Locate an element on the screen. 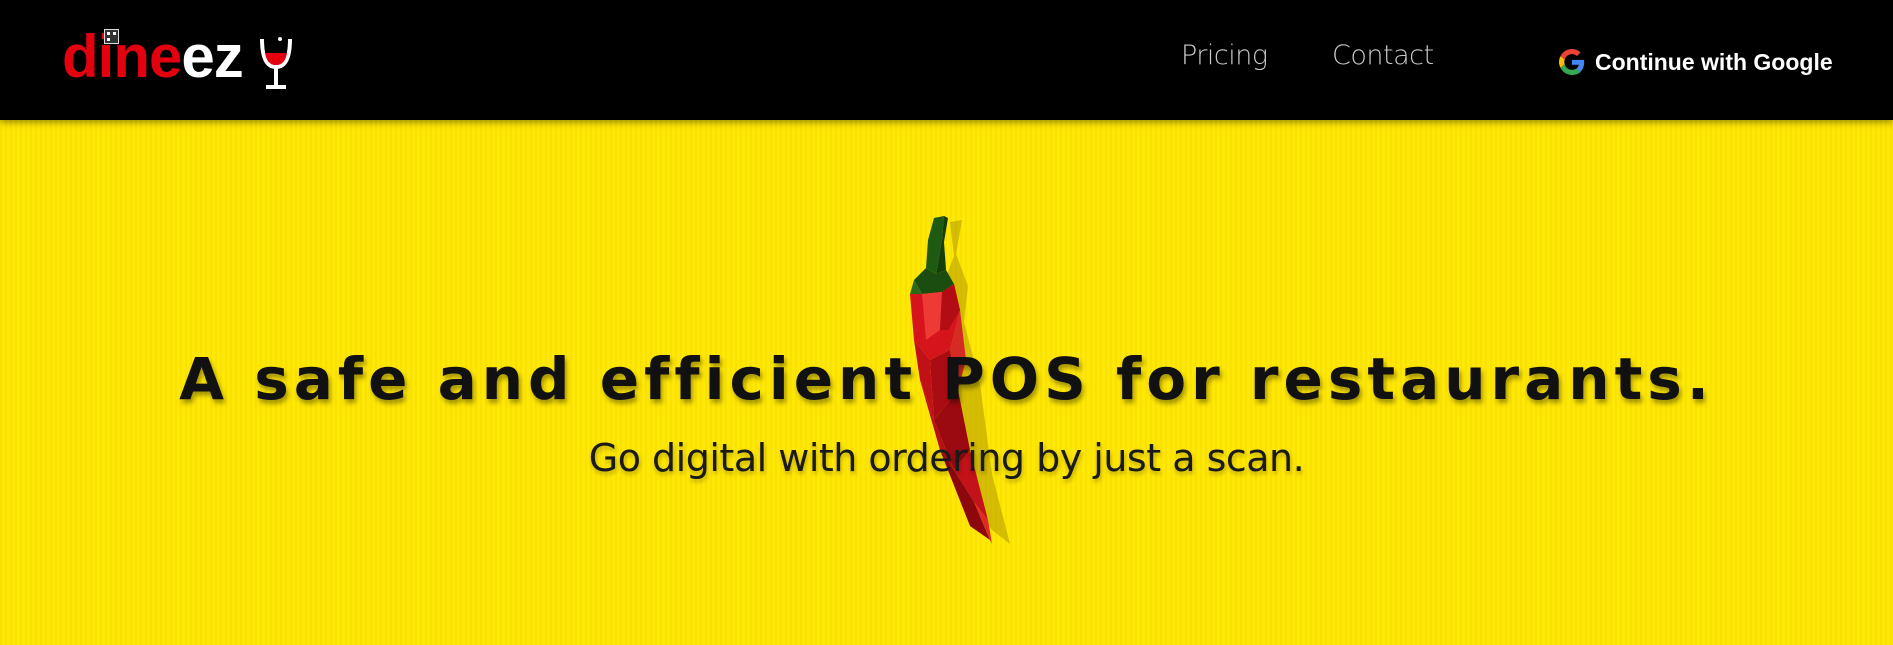 The width and height of the screenshot is (1893, 645). google-button-label: Continue with Google is located at coordinates (1714, 61).